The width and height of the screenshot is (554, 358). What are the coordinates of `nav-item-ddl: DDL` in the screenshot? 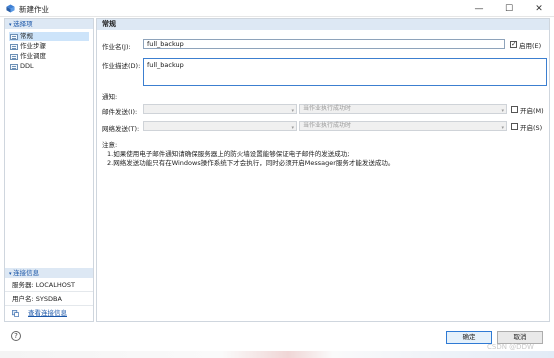 It's located at (49, 66).